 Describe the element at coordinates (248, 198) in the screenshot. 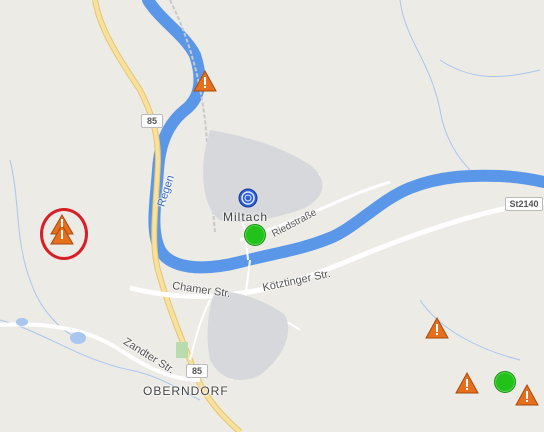

I see `location-target-icon` at that location.